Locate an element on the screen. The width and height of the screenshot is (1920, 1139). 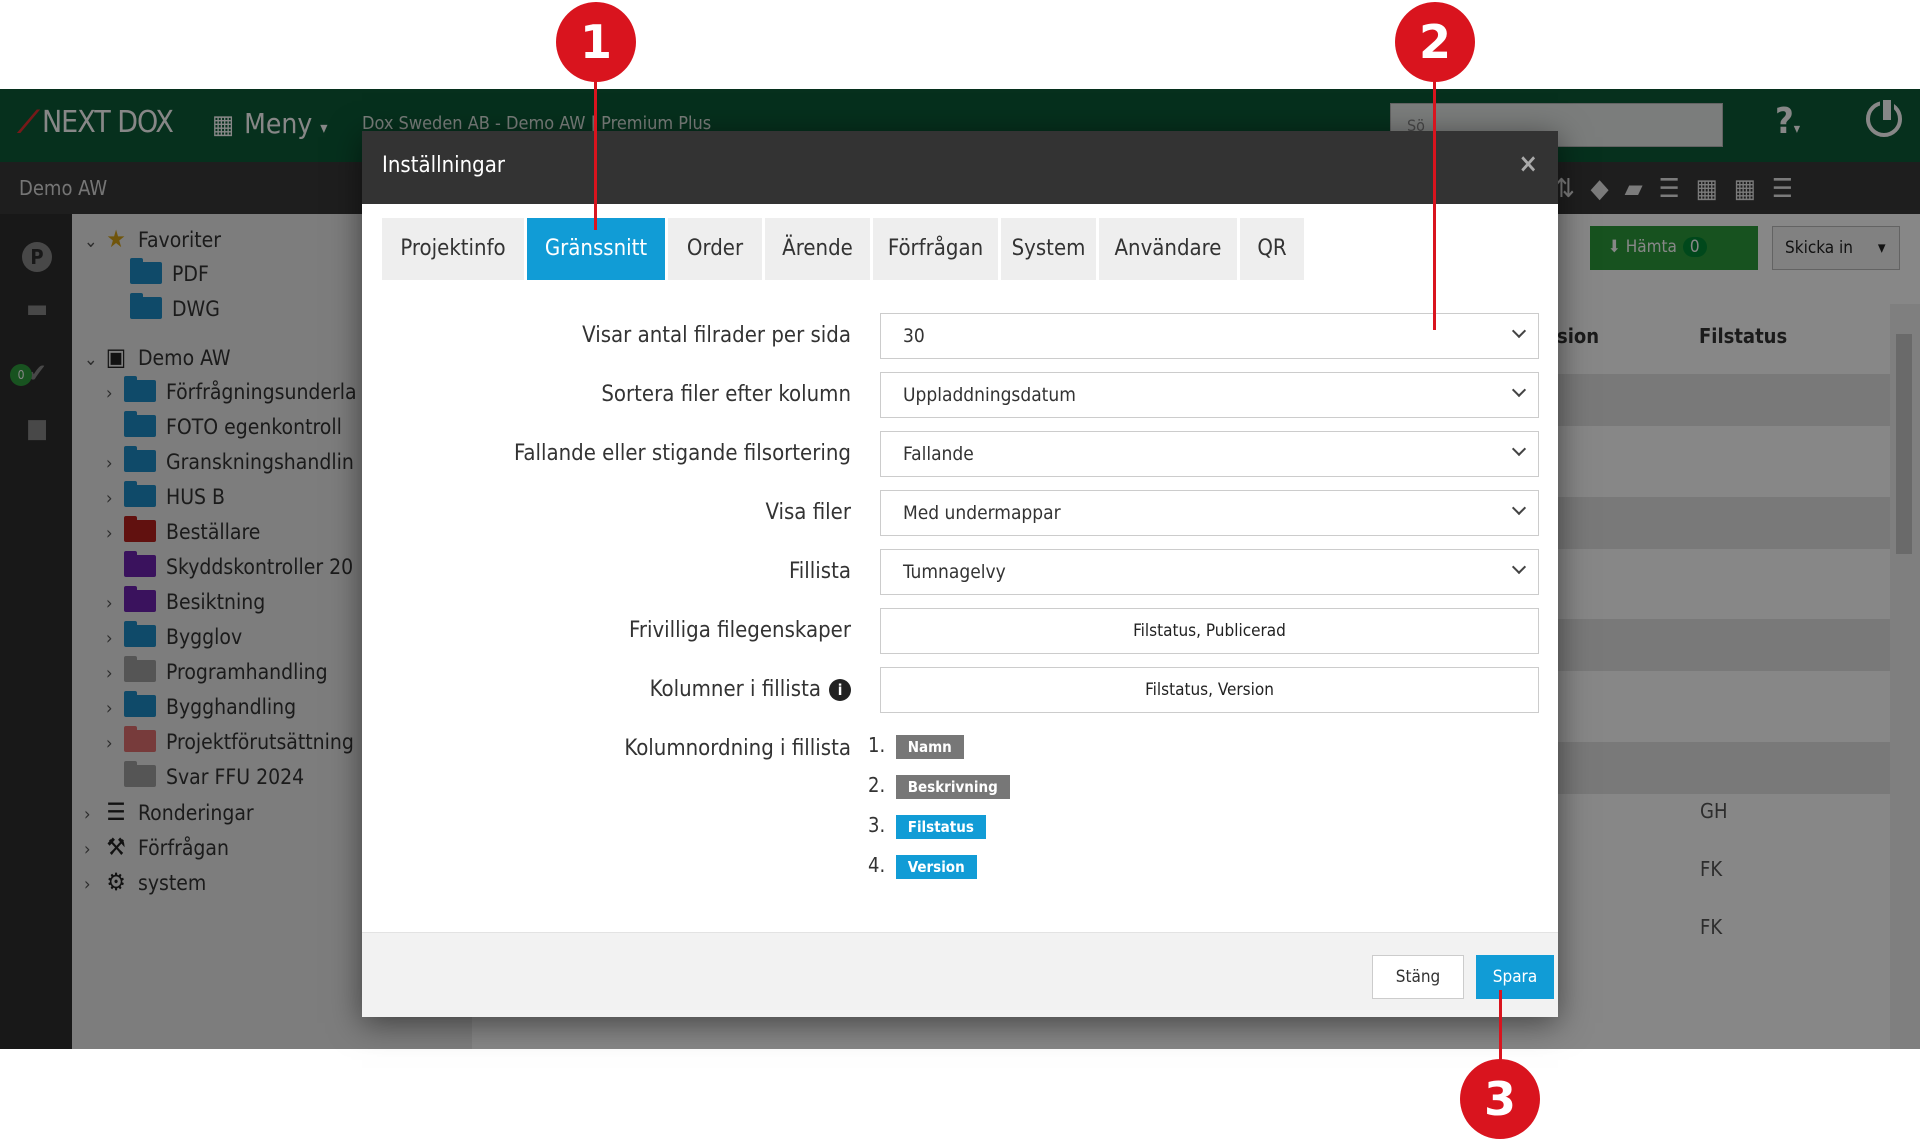
column-chip: Filstatus is located at coordinates (940, 827).